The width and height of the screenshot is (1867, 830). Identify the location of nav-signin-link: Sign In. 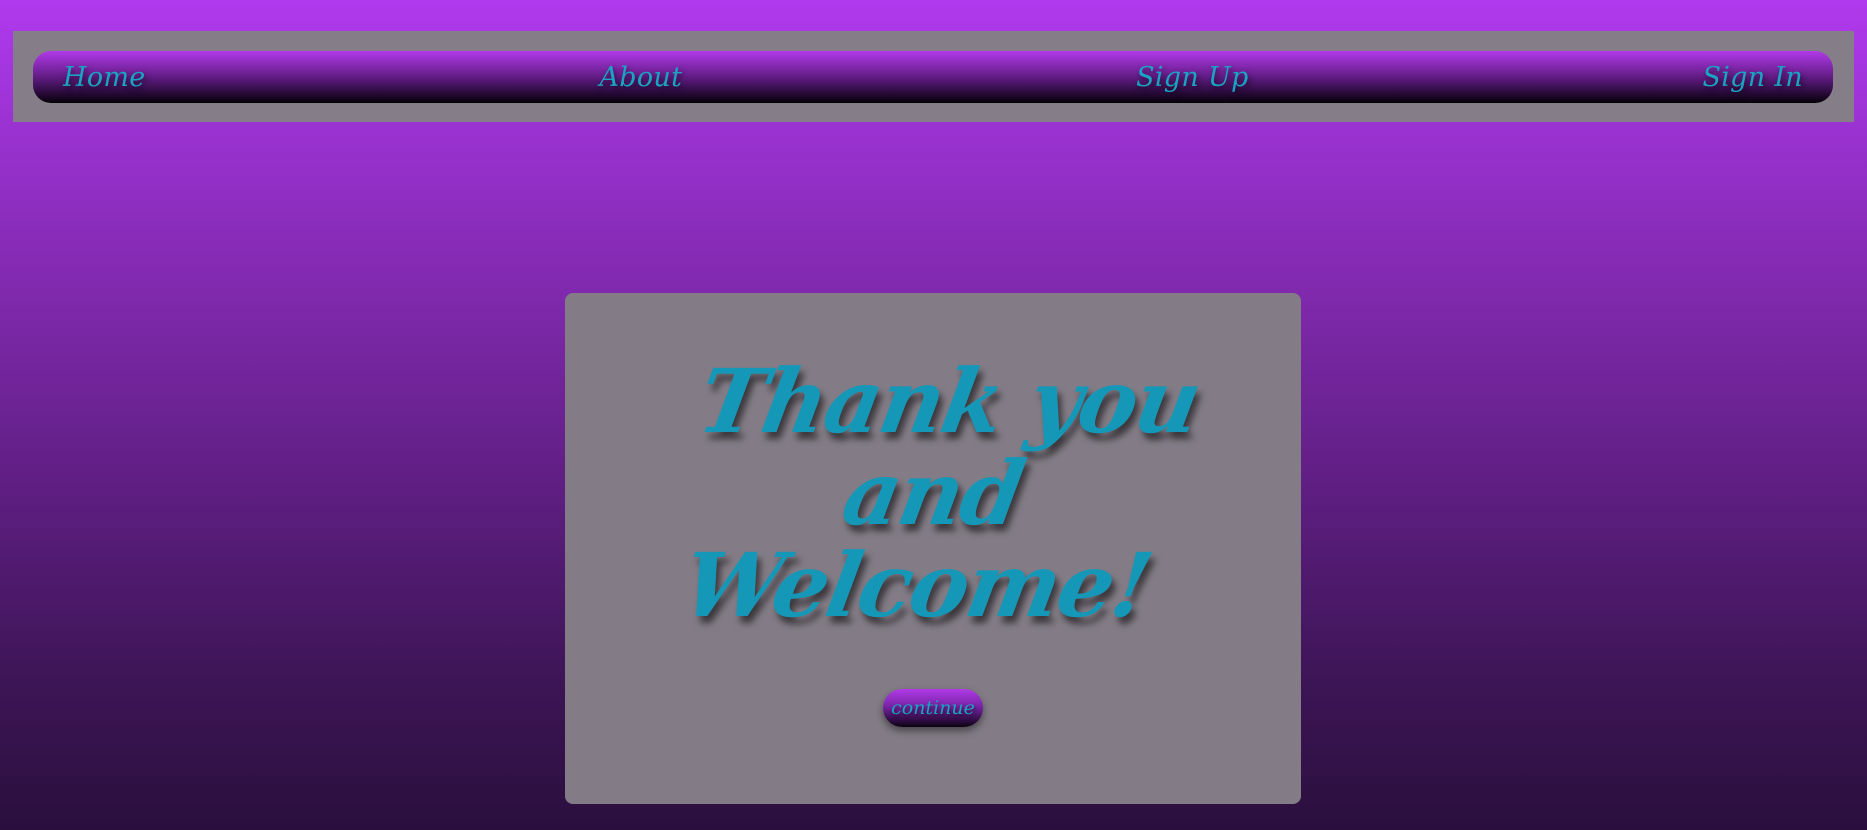
(1752, 77).